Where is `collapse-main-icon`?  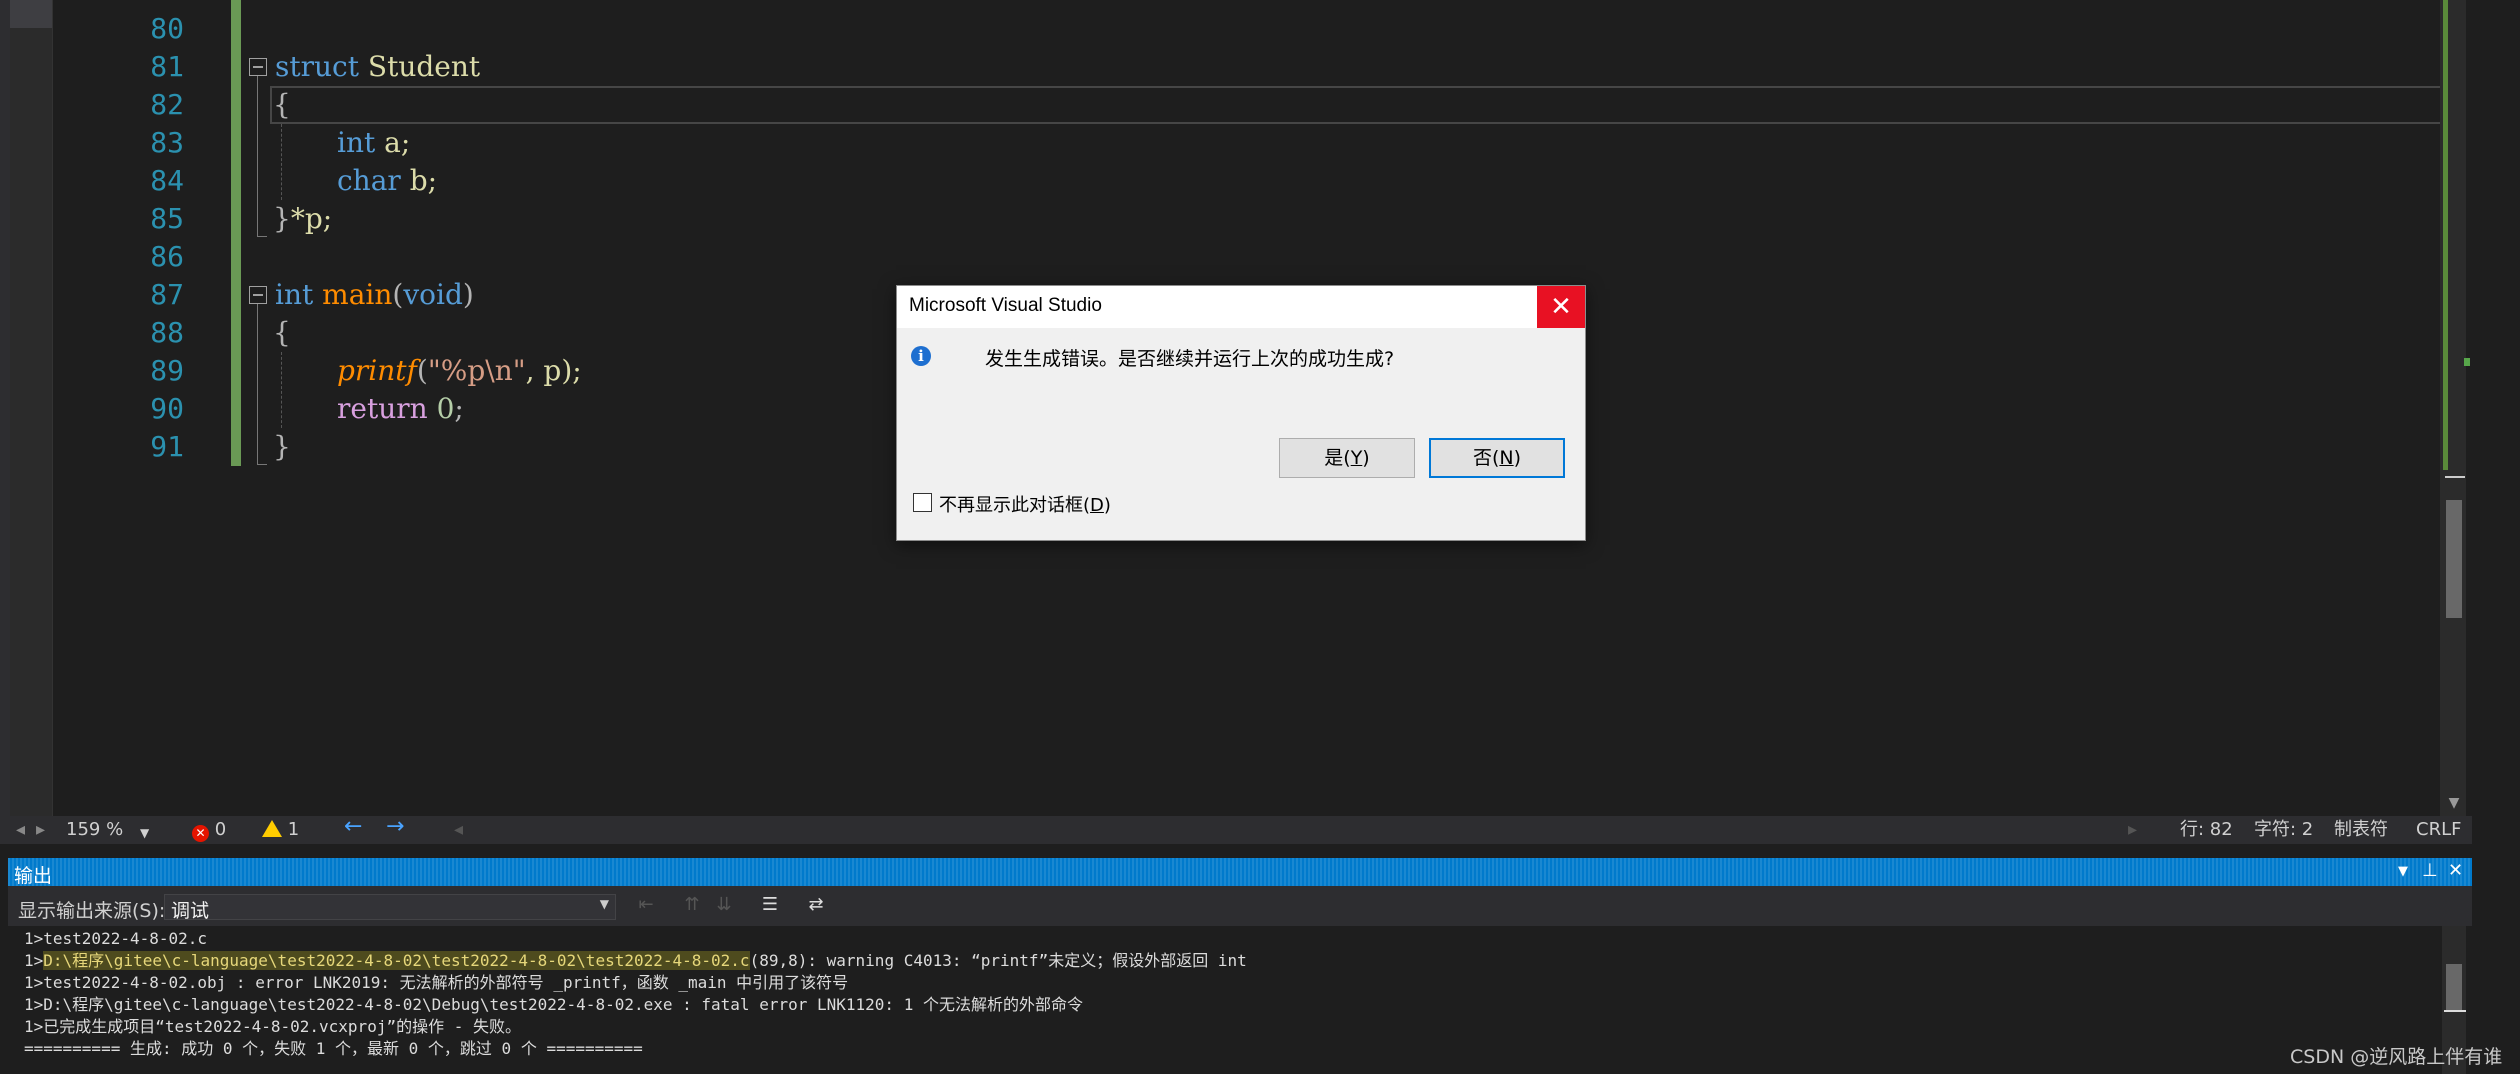 collapse-main-icon is located at coordinates (258, 295).